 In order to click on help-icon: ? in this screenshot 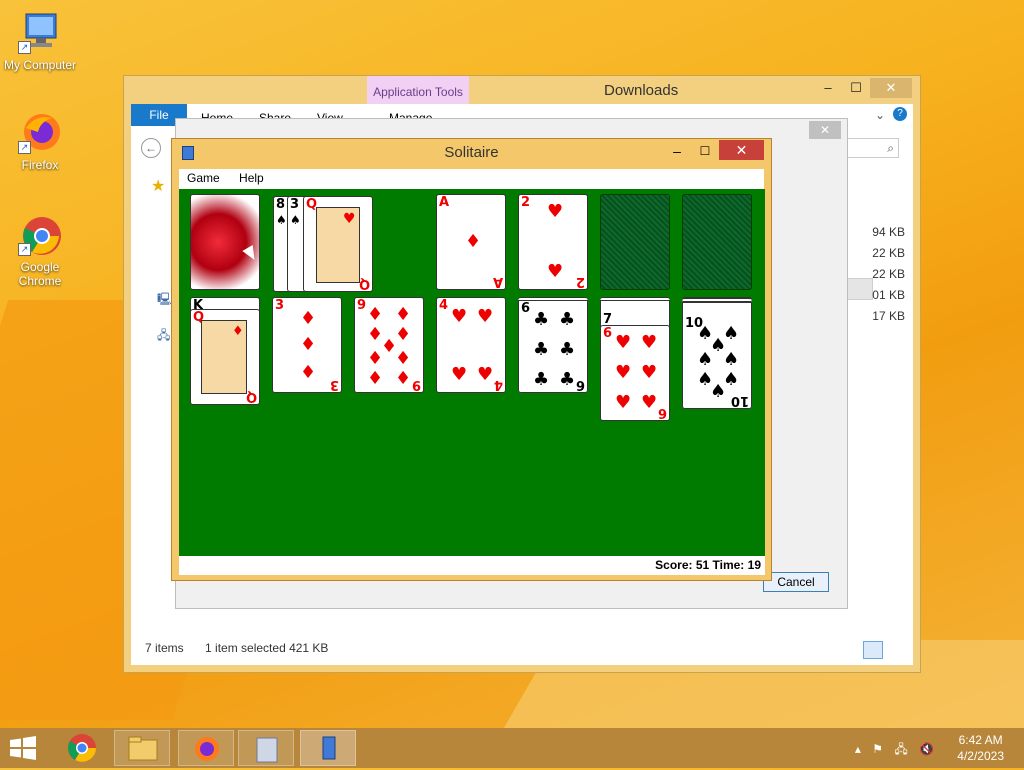, I will do `click(900, 114)`.